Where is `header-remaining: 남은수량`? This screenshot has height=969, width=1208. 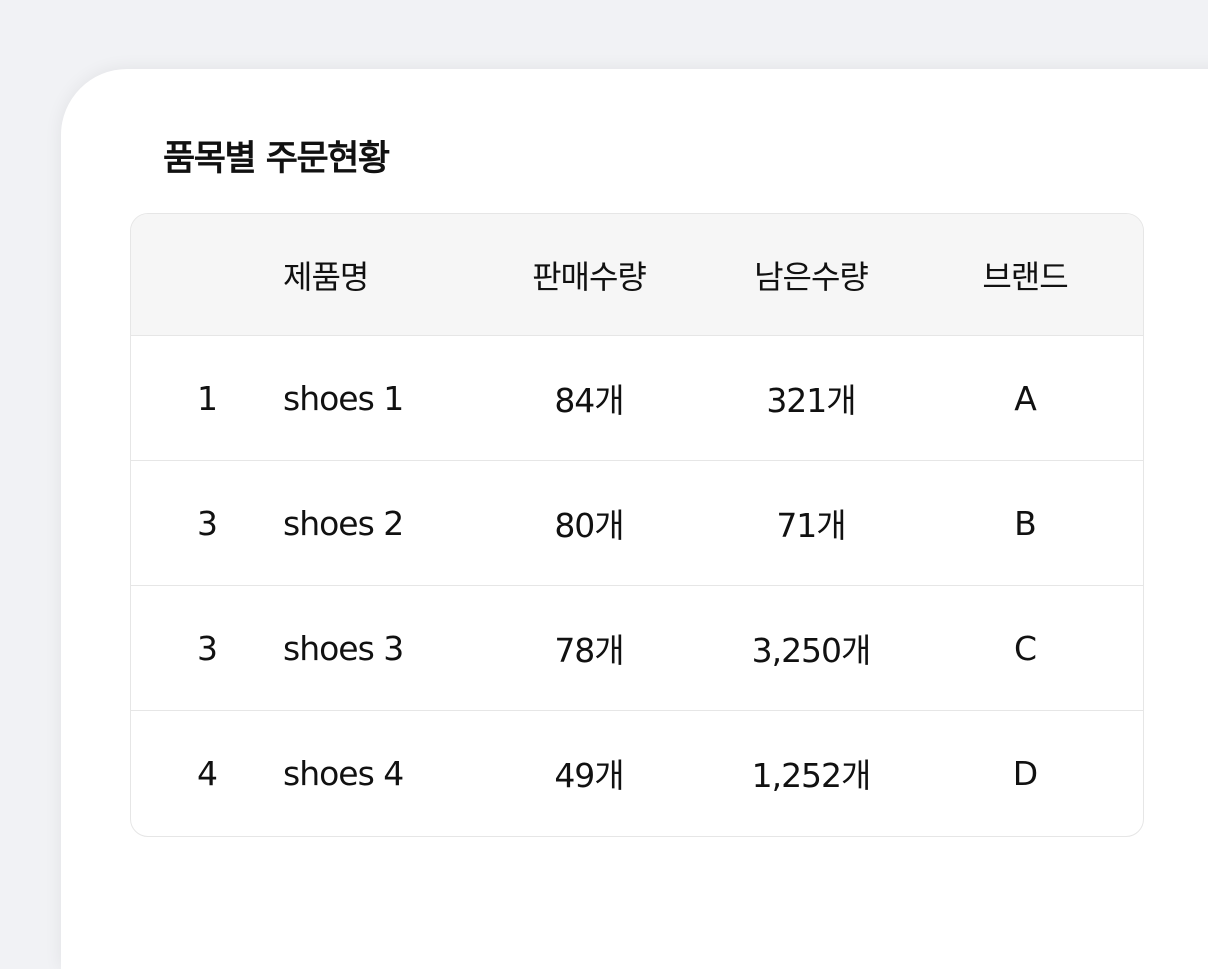 header-remaining: 남은수량 is located at coordinates (811, 276).